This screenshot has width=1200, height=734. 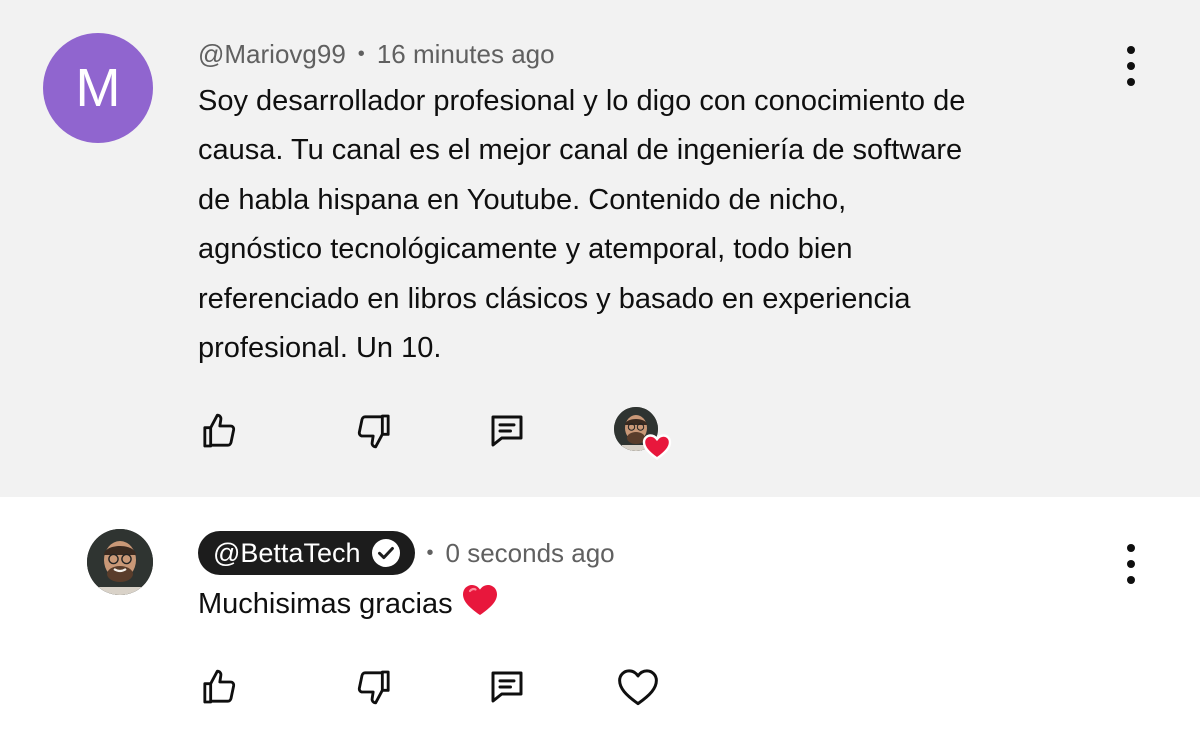 What do you see at coordinates (98, 88) in the screenshot?
I see `avatar: M` at bounding box center [98, 88].